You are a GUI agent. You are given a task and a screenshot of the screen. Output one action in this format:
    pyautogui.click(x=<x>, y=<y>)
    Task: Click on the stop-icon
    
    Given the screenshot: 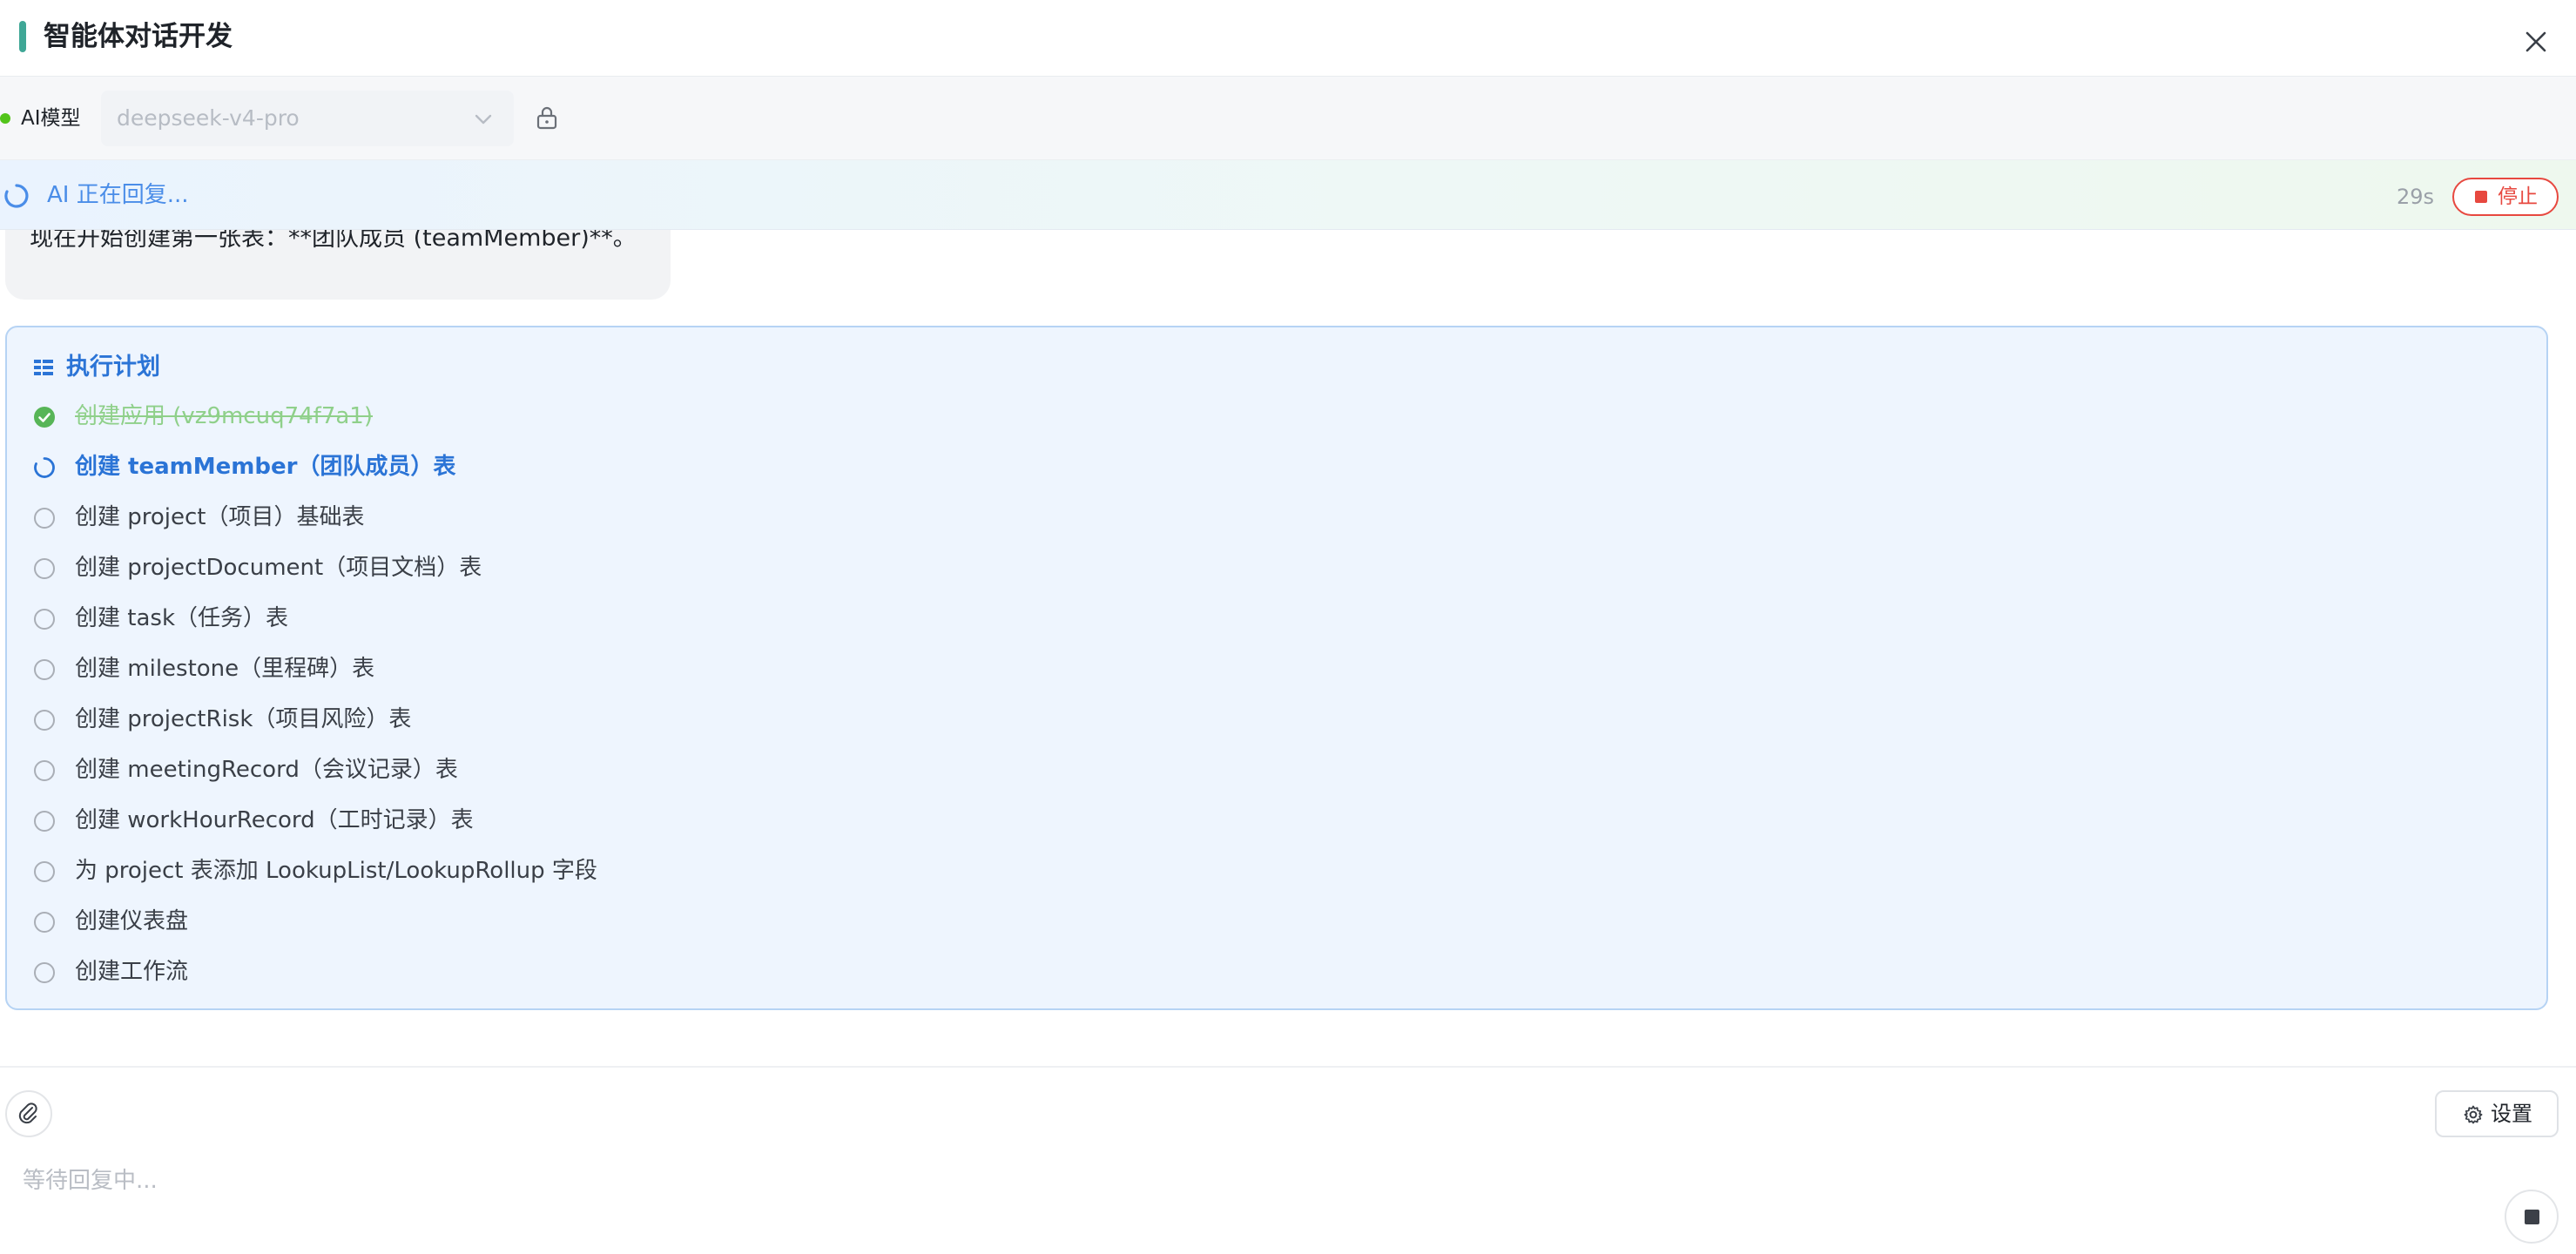 What is the action you would take?
    pyautogui.click(x=2532, y=1217)
    